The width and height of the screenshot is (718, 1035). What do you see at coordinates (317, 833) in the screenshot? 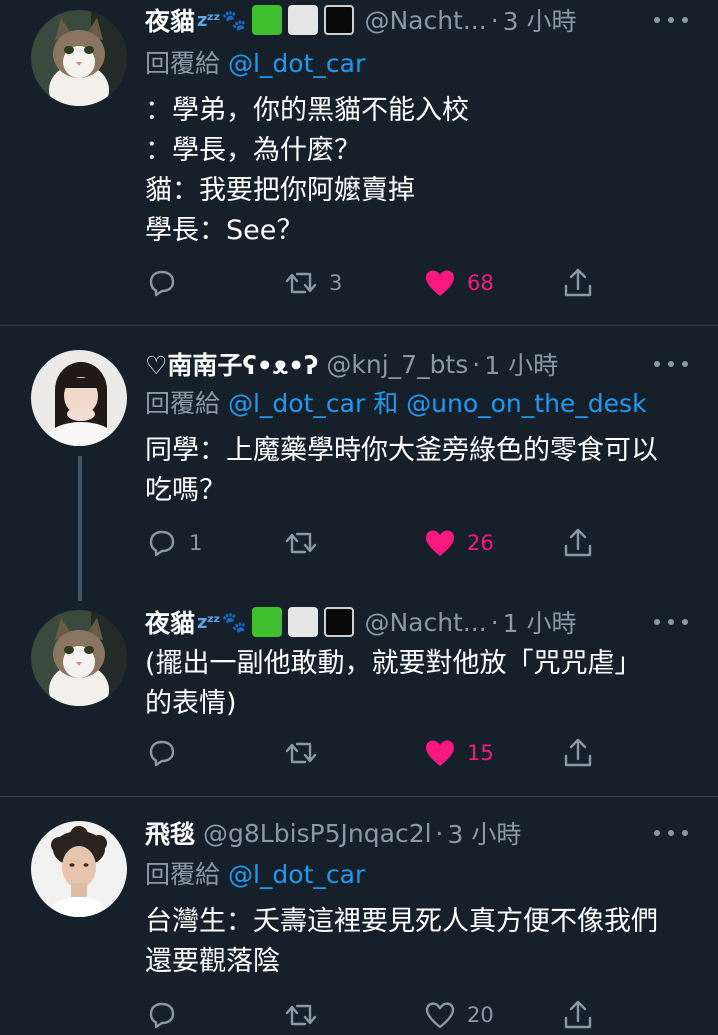
I see `handle: @g8LbisP5Jnqac2l` at bounding box center [317, 833].